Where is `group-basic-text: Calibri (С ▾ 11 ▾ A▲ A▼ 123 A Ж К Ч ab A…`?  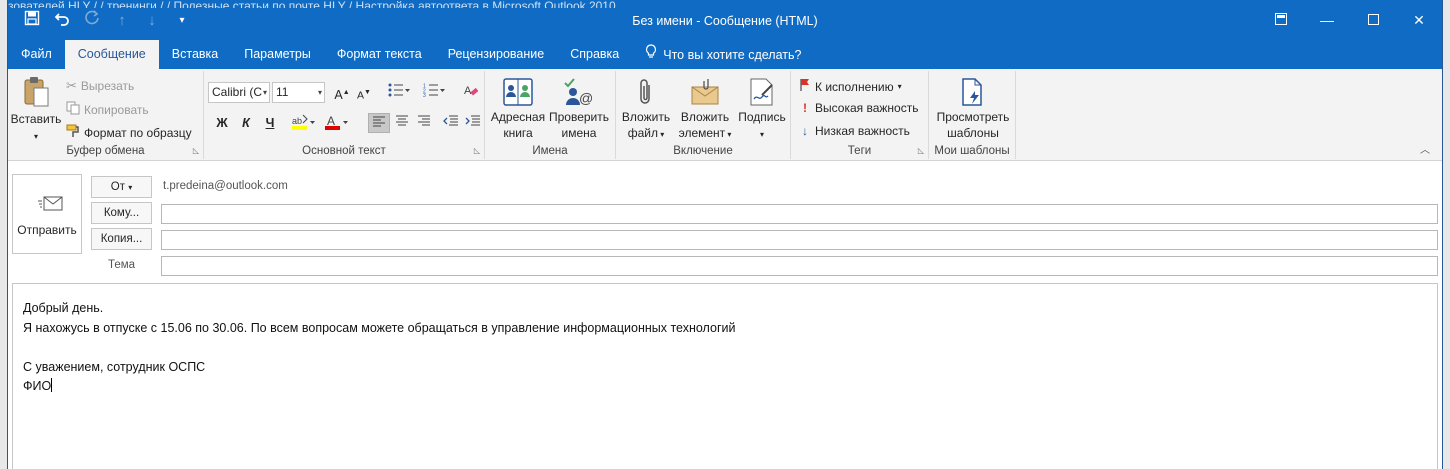 group-basic-text: Calibri (С ▾ 11 ▾ A▲ A▼ 123 A Ж К Ч ab A… is located at coordinates (344, 115).